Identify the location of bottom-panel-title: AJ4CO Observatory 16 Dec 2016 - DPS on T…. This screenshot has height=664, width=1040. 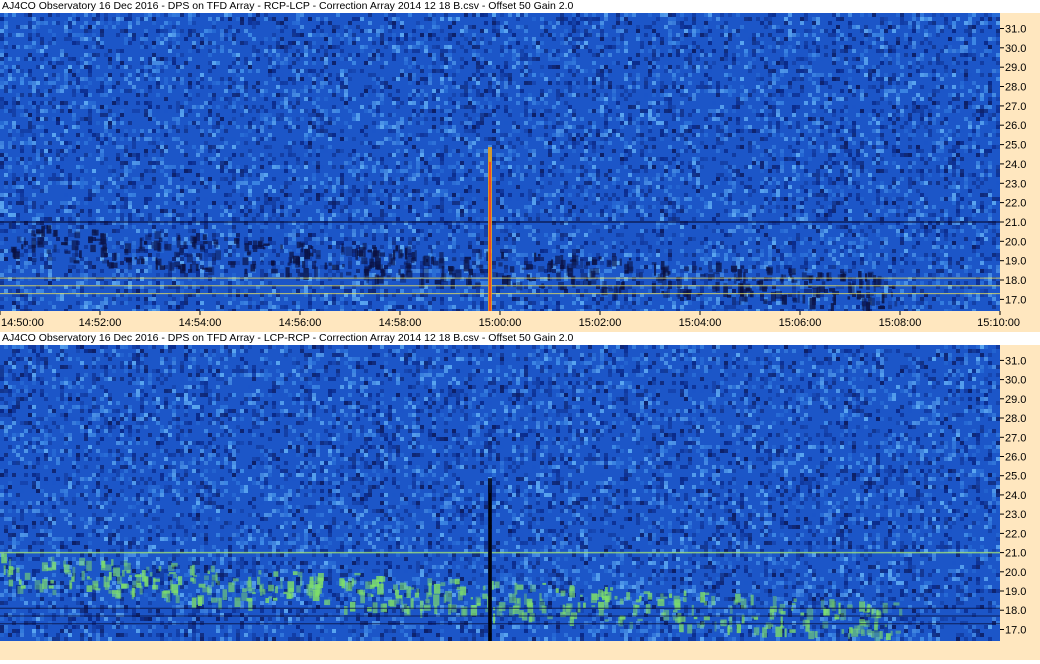
(288, 338).